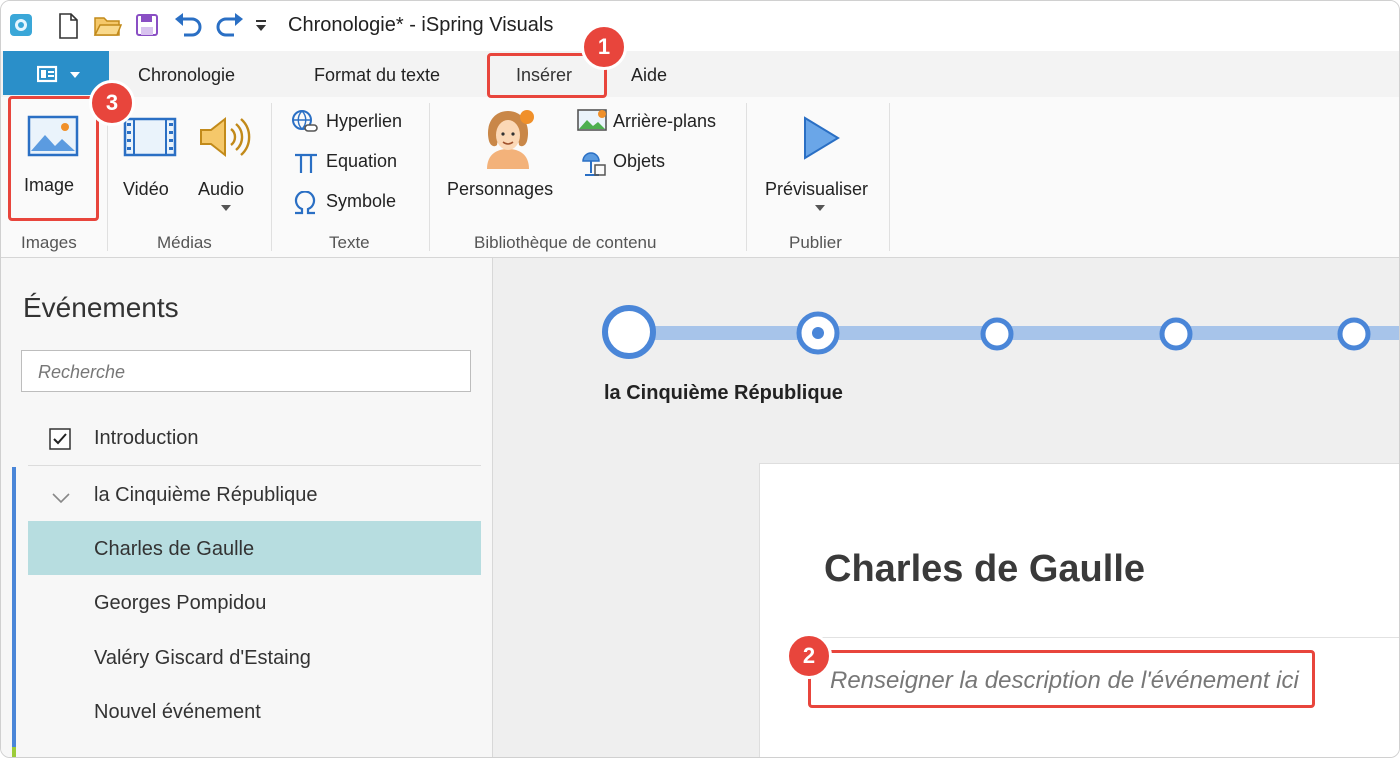  Describe the element at coordinates (305, 203) in the screenshot. I see `omega-icon` at that location.